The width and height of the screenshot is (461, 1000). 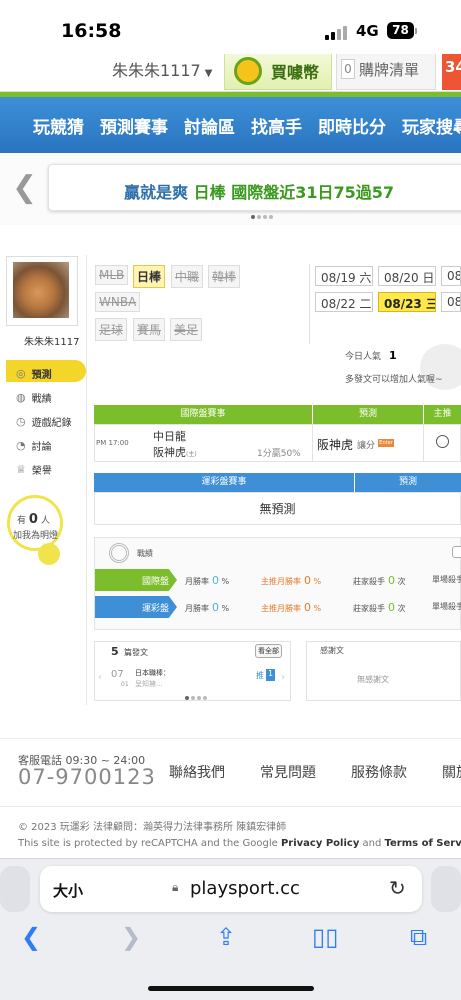 I want to click on user-dropdown-label: 朱朱朱1117, so click(x=156, y=70).